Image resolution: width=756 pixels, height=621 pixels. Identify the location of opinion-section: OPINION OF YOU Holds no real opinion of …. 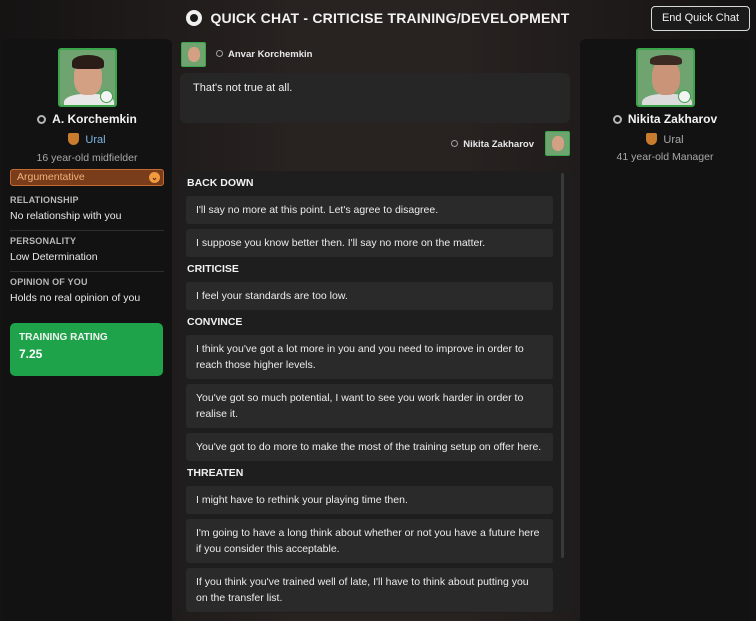
(87, 290).